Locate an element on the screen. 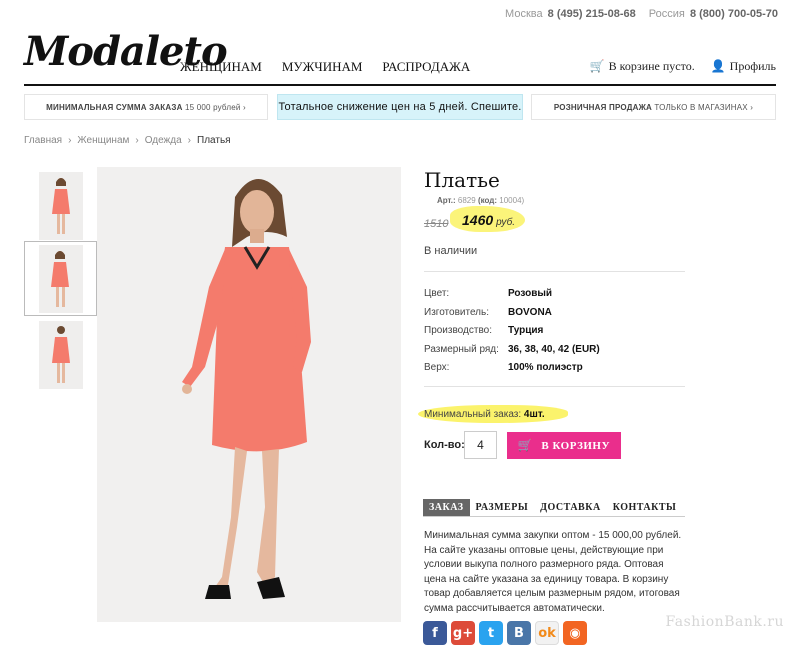 This screenshot has width=800, height=648. facebook-icon: f is located at coordinates (435, 633).